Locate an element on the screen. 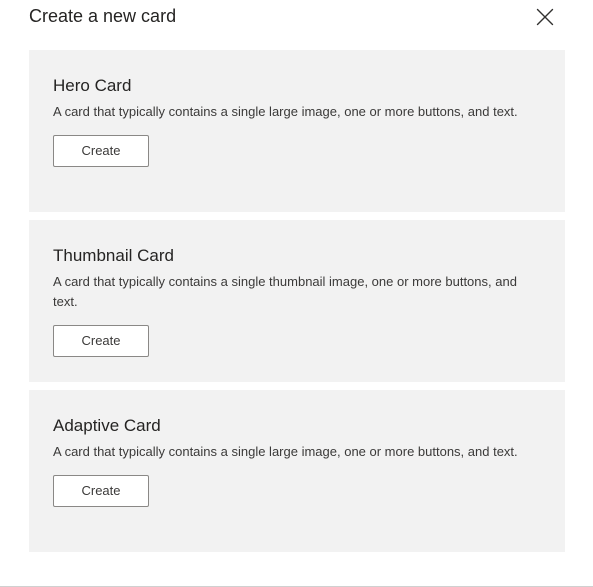 This screenshot has width=593, height=587. card-title: Thumbnail Card is located at coordinates (113, 255).